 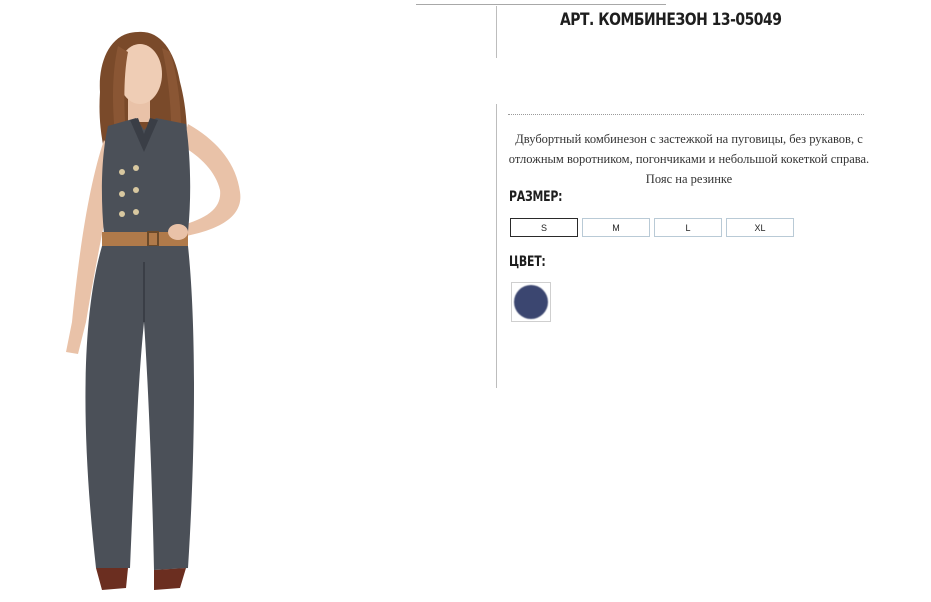 What do you see at coordinates (536, 197) in the screenshot?
I see `size-label: РАЗМЕР:` at bounding box center [536, 197].